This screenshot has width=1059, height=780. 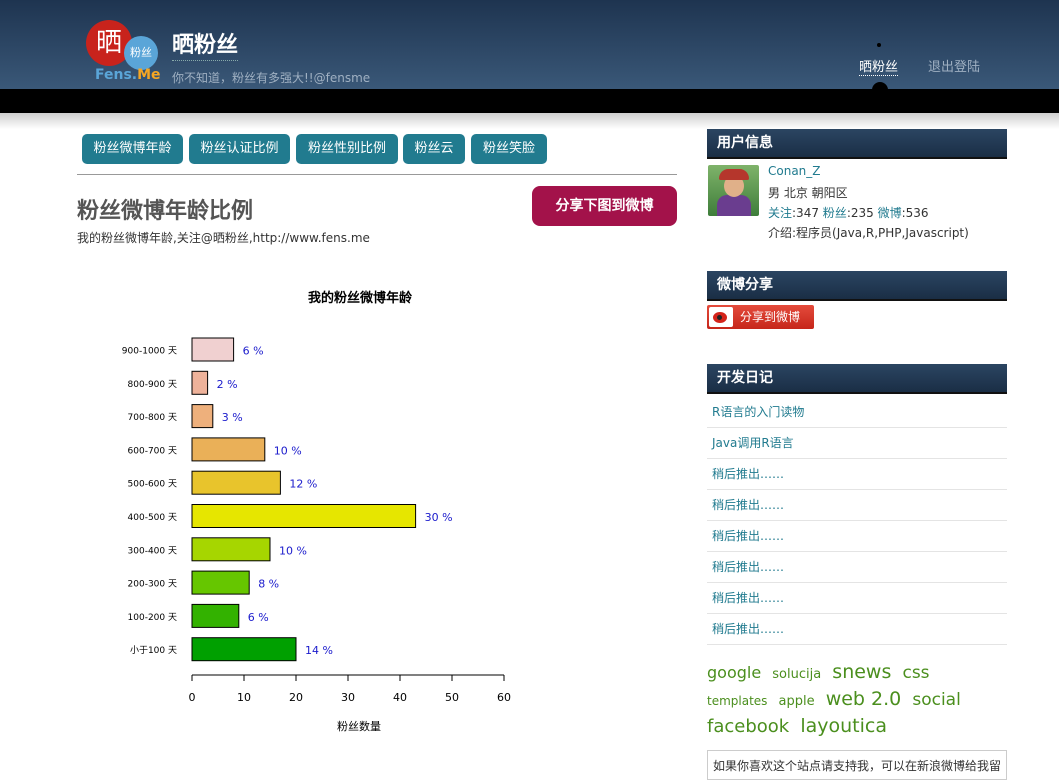 What do you see at coordinates (244, 697) in the screenshot?
I see `chart-x-tick-label: 10` at bounding box center [244, 697].